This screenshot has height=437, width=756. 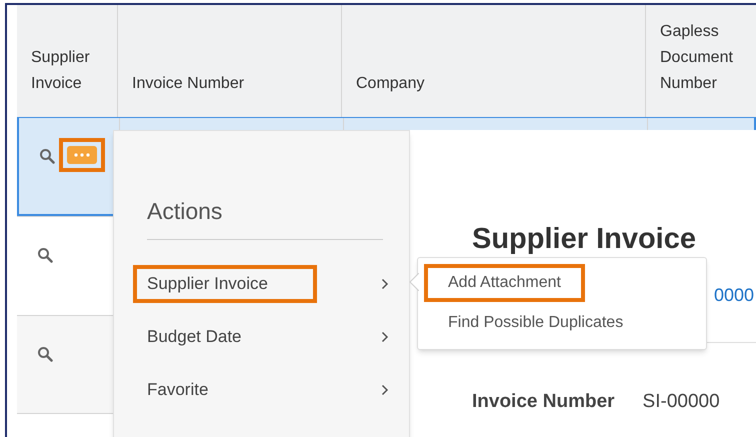 I want to click on highlight-frame: Supplier Invoice, so click(x=225, y=284).